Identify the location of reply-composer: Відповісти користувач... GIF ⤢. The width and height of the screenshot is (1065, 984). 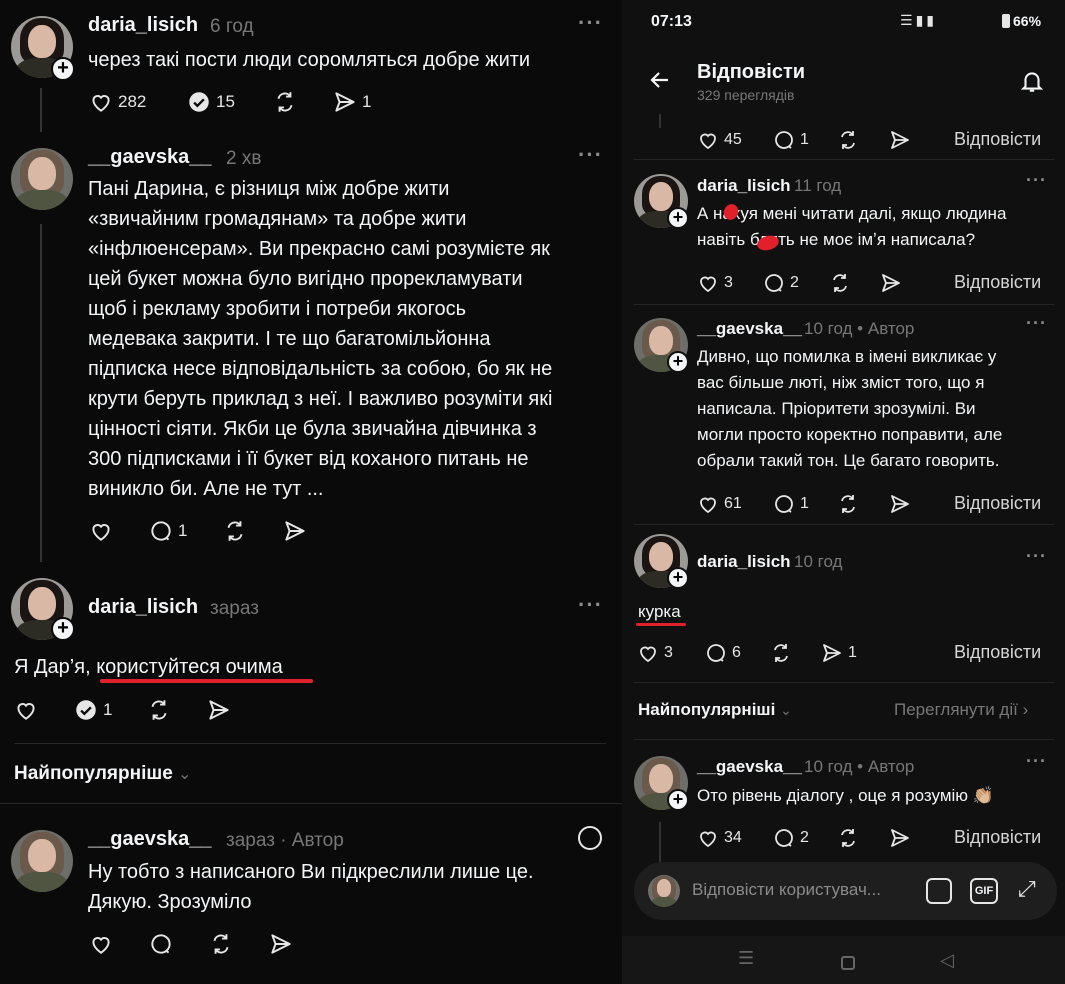
(845, 891).